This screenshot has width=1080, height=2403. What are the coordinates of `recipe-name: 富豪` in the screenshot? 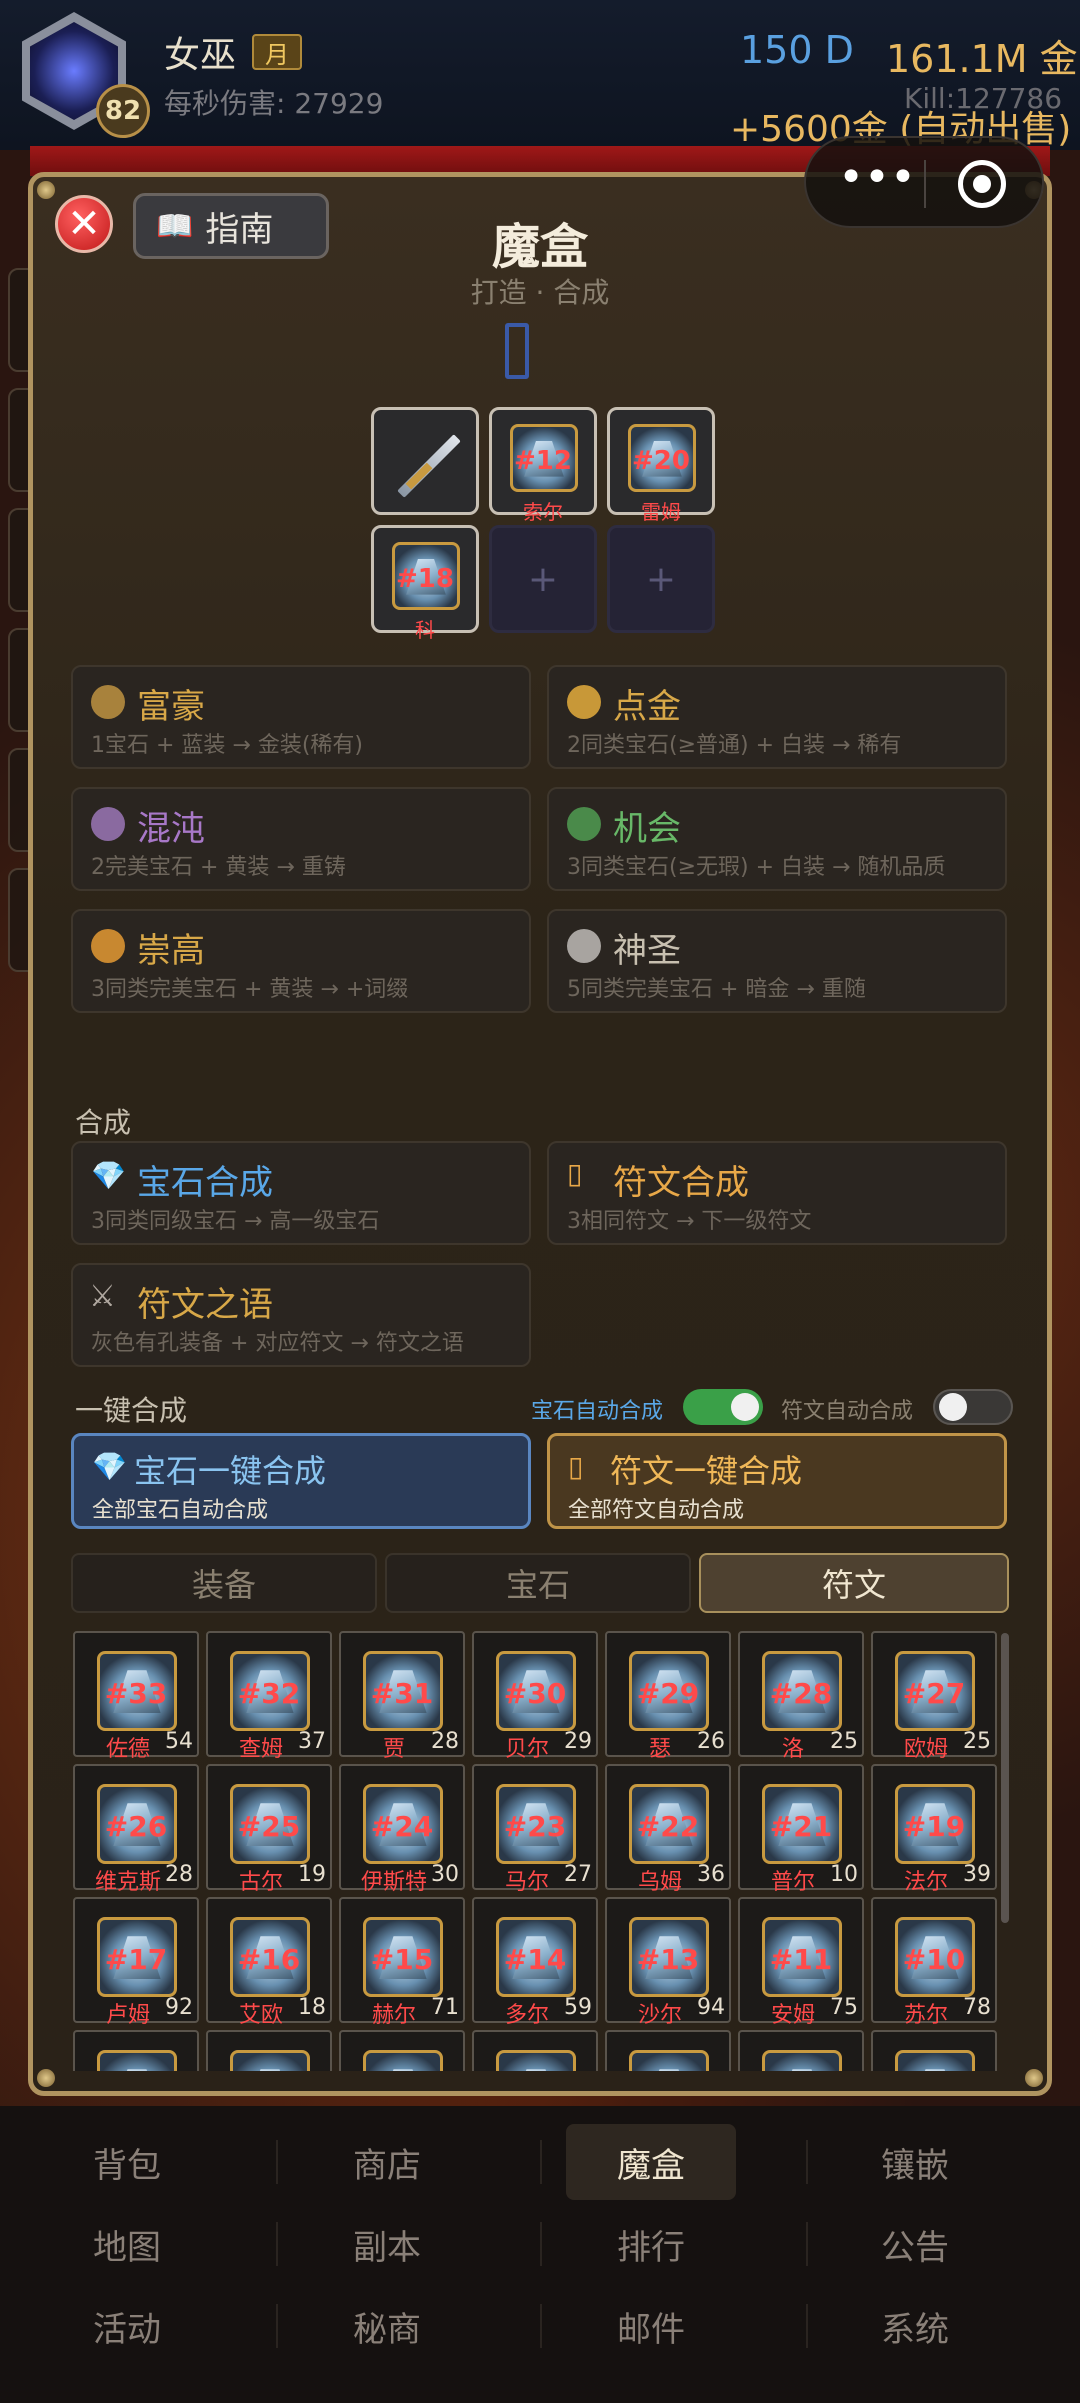 It's located at (171, 707).